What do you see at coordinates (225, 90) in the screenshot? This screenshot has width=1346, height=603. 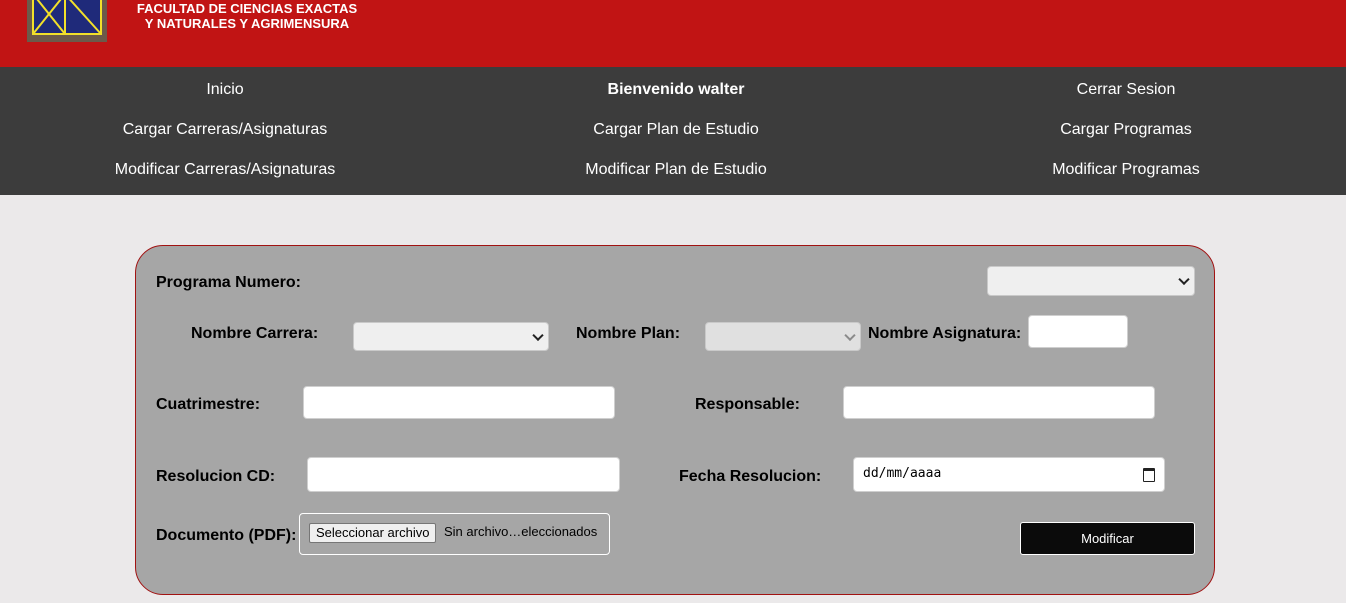 I see `nav-inicio-link: Inicio` at bounding box center [225, 90].